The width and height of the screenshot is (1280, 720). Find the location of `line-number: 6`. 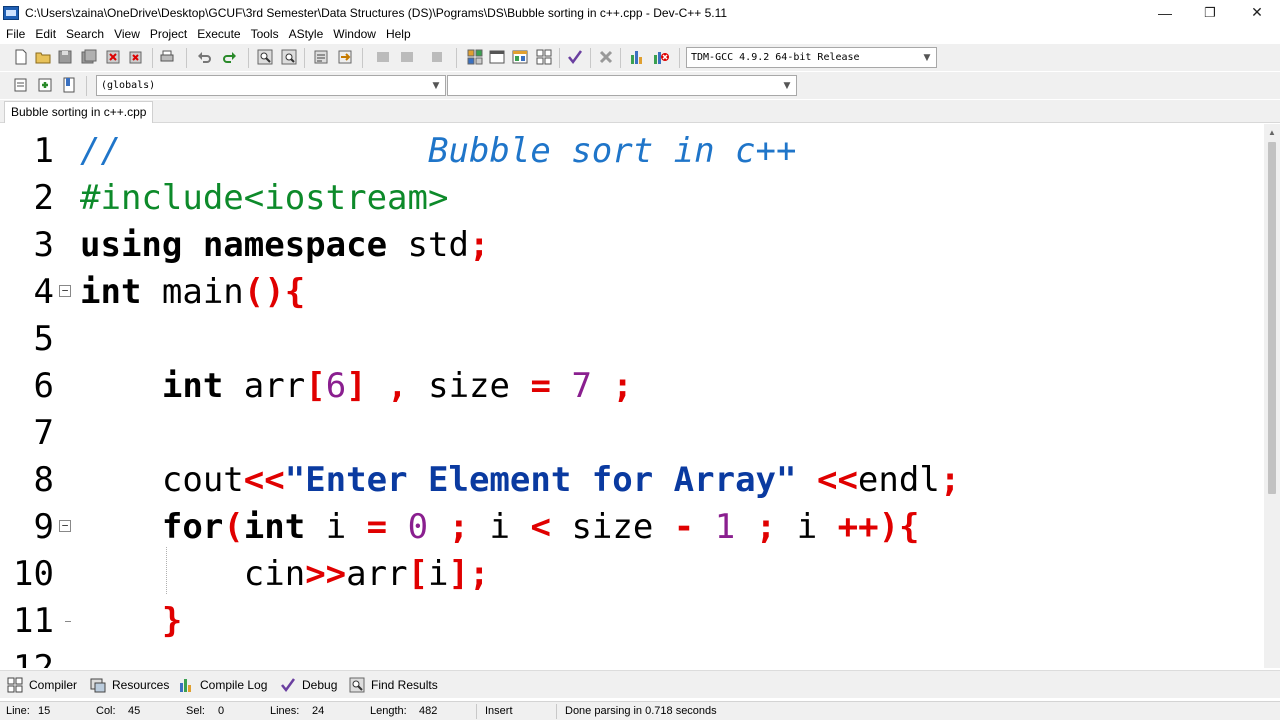

line-number: 6 is located at coordinates (43, 386).